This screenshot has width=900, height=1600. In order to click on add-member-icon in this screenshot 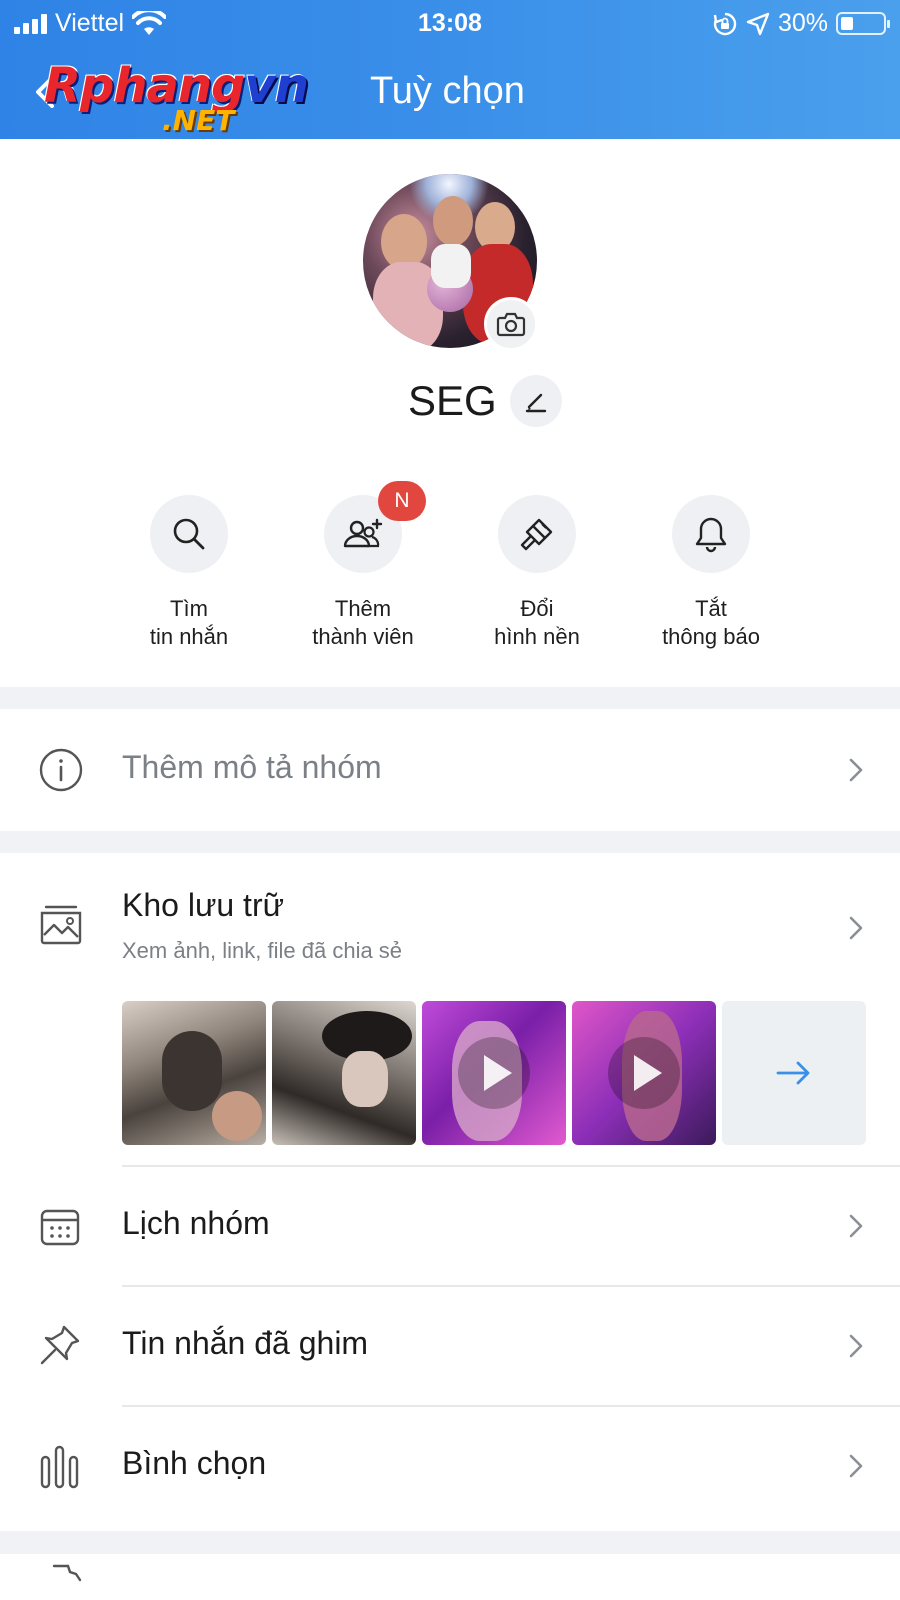, I will do `click(363, 533)`.